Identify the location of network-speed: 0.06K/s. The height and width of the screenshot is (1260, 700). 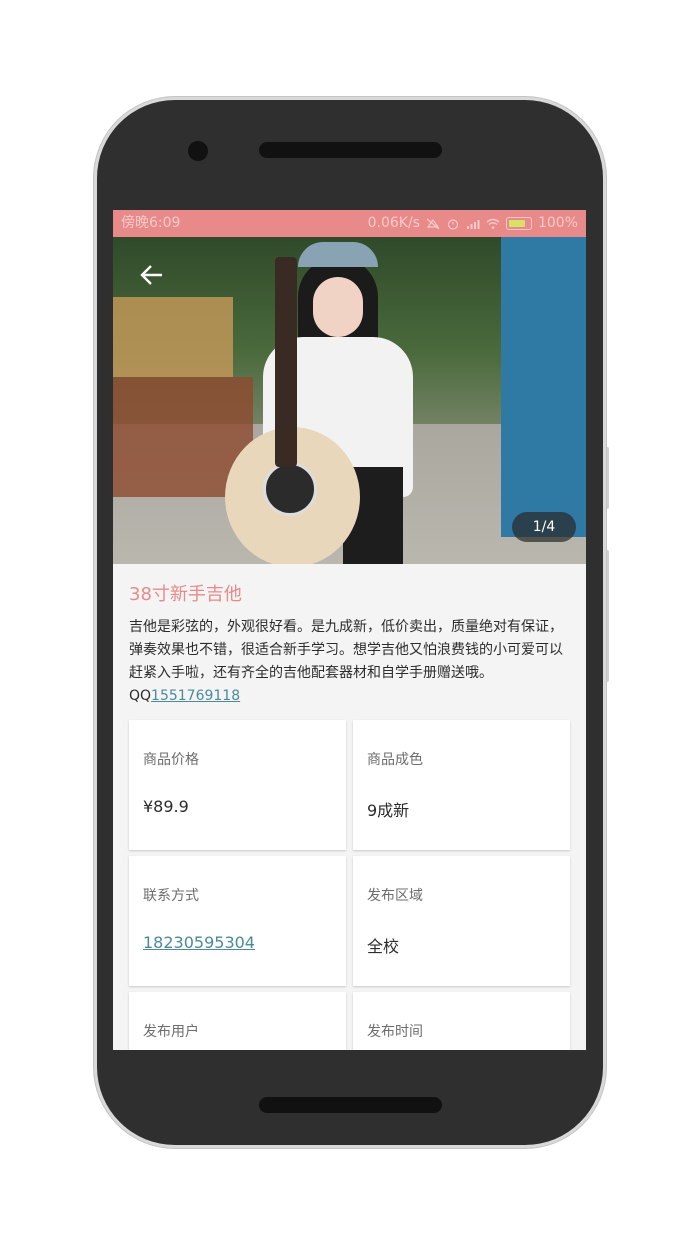
(393, 223).